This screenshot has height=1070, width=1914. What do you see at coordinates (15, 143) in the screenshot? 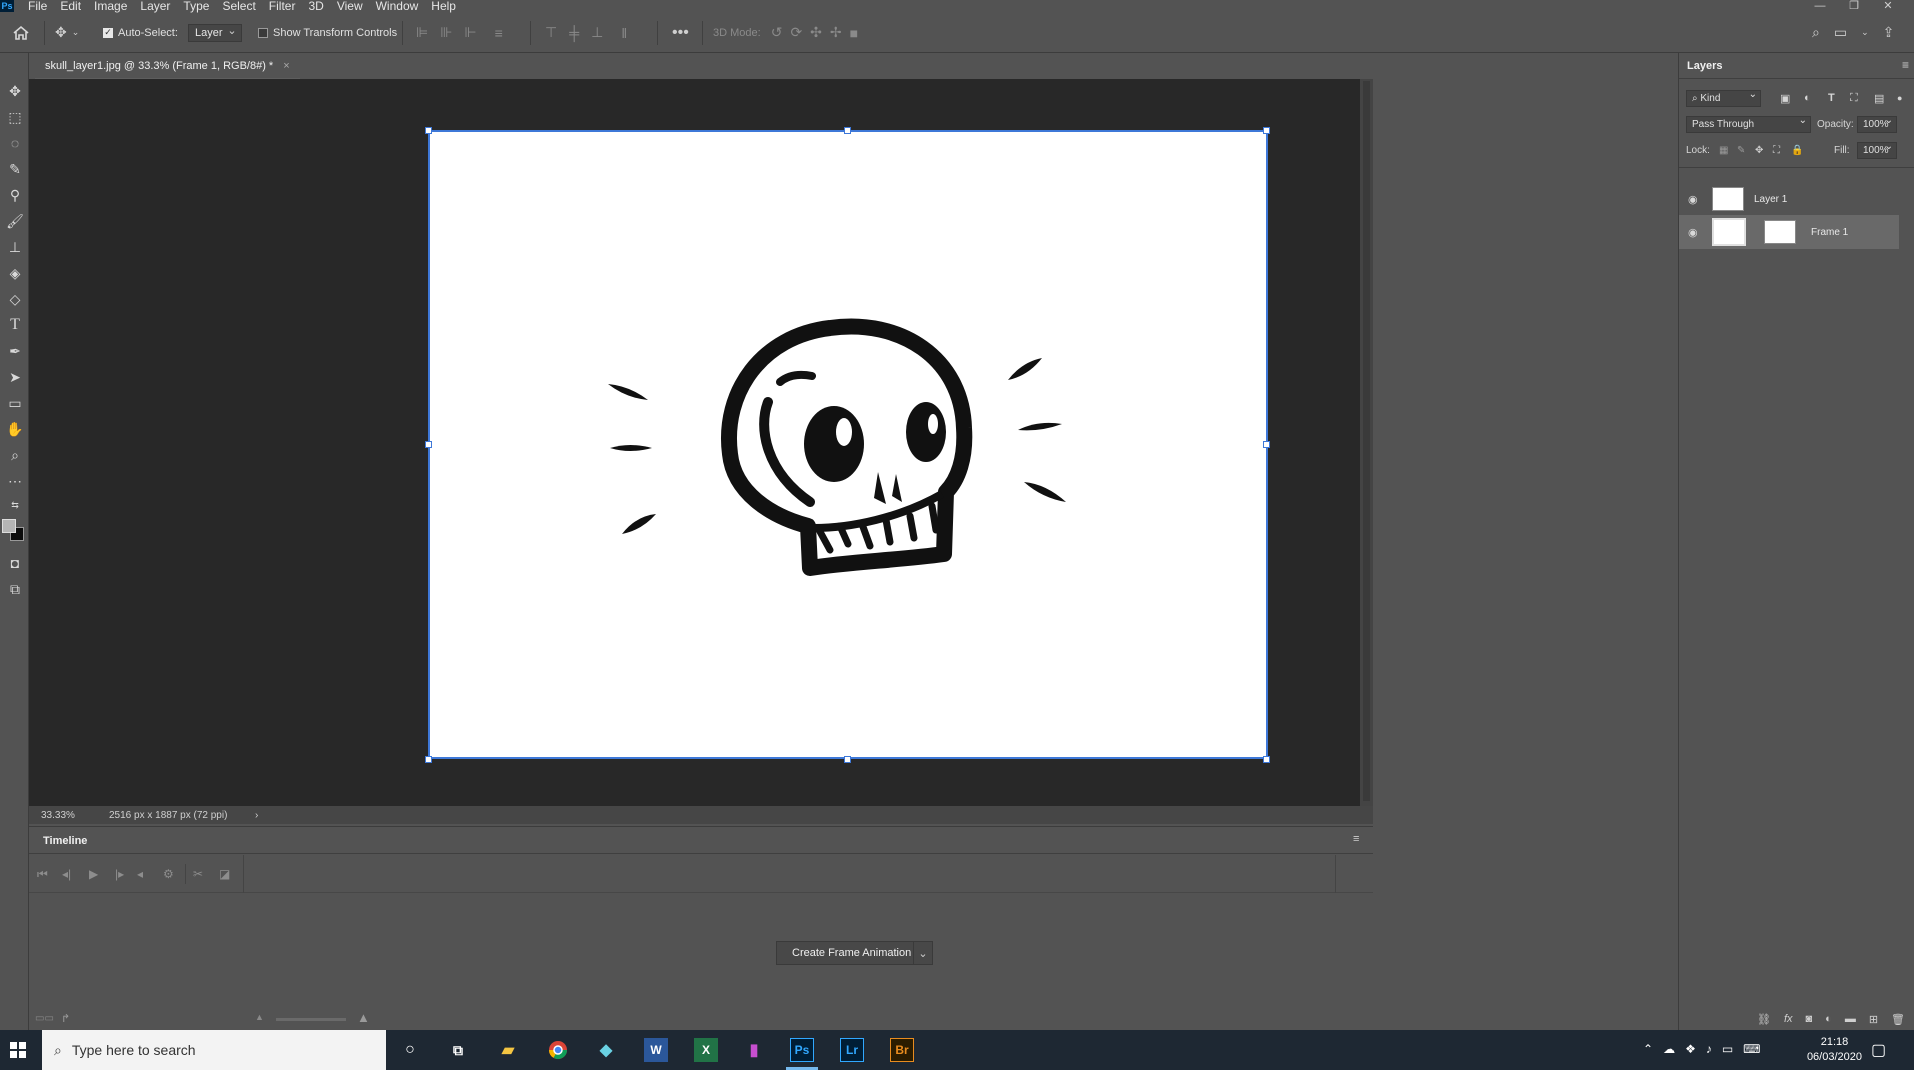
I see `lasso-tool-icon: ◌` at bounding box center [15, 143].